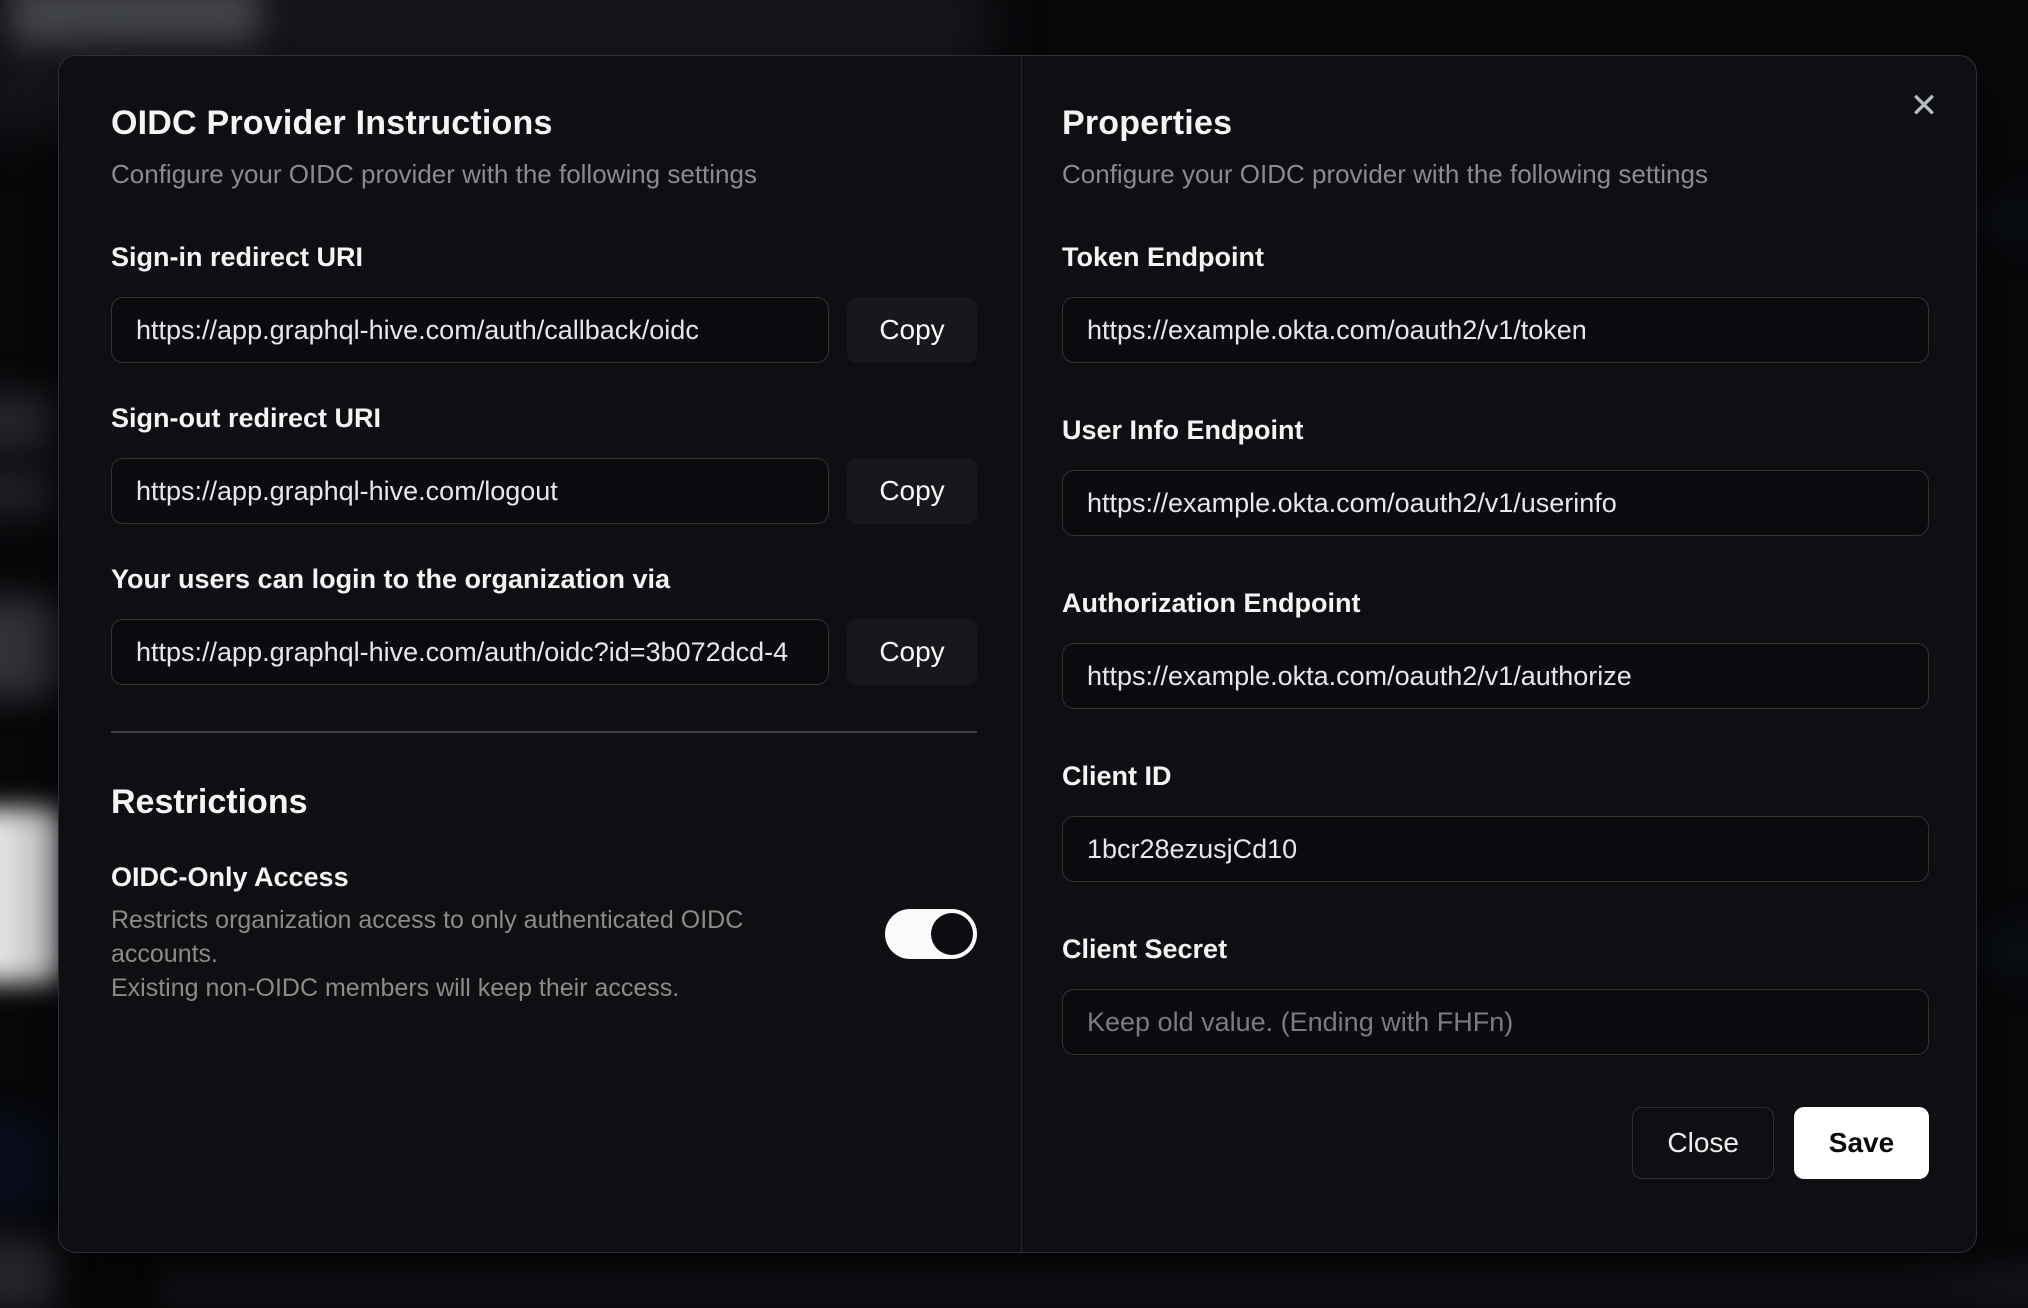 This screenshot has height=1308, width=2028. What do you see at coordinates (332, 123) in the screenshot?
I see `instructions-title: OIDC Provider Instructions` at bounding box center [332, 123].